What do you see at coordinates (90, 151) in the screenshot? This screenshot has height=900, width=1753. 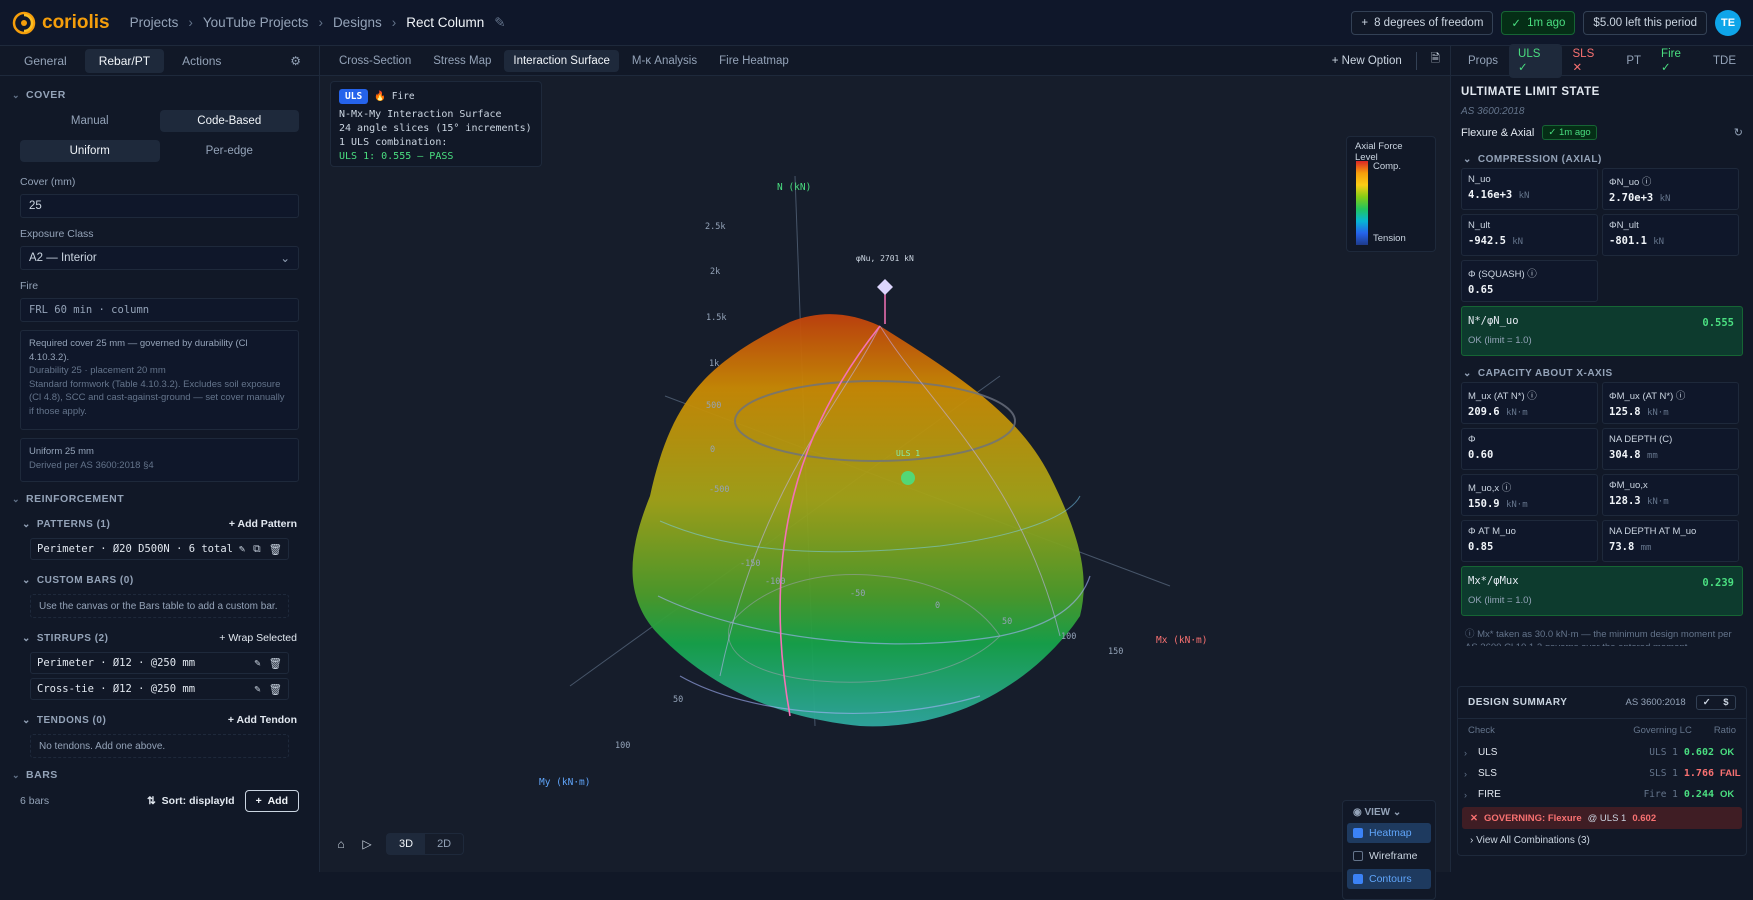 I see `uniform-button: Uniform` at bounding box center [90, 151].